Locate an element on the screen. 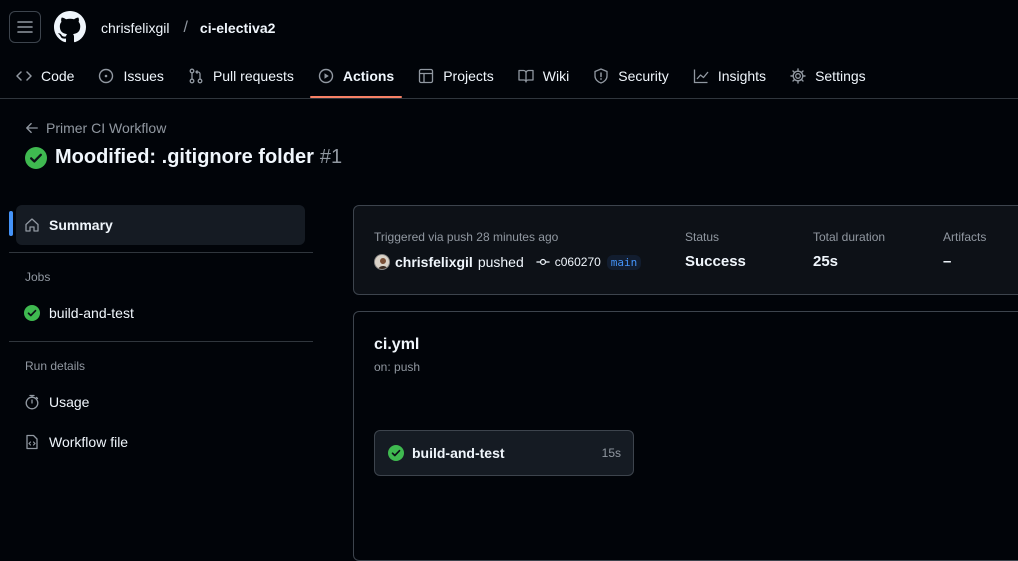  avatar is located at coordinates (382, 262).